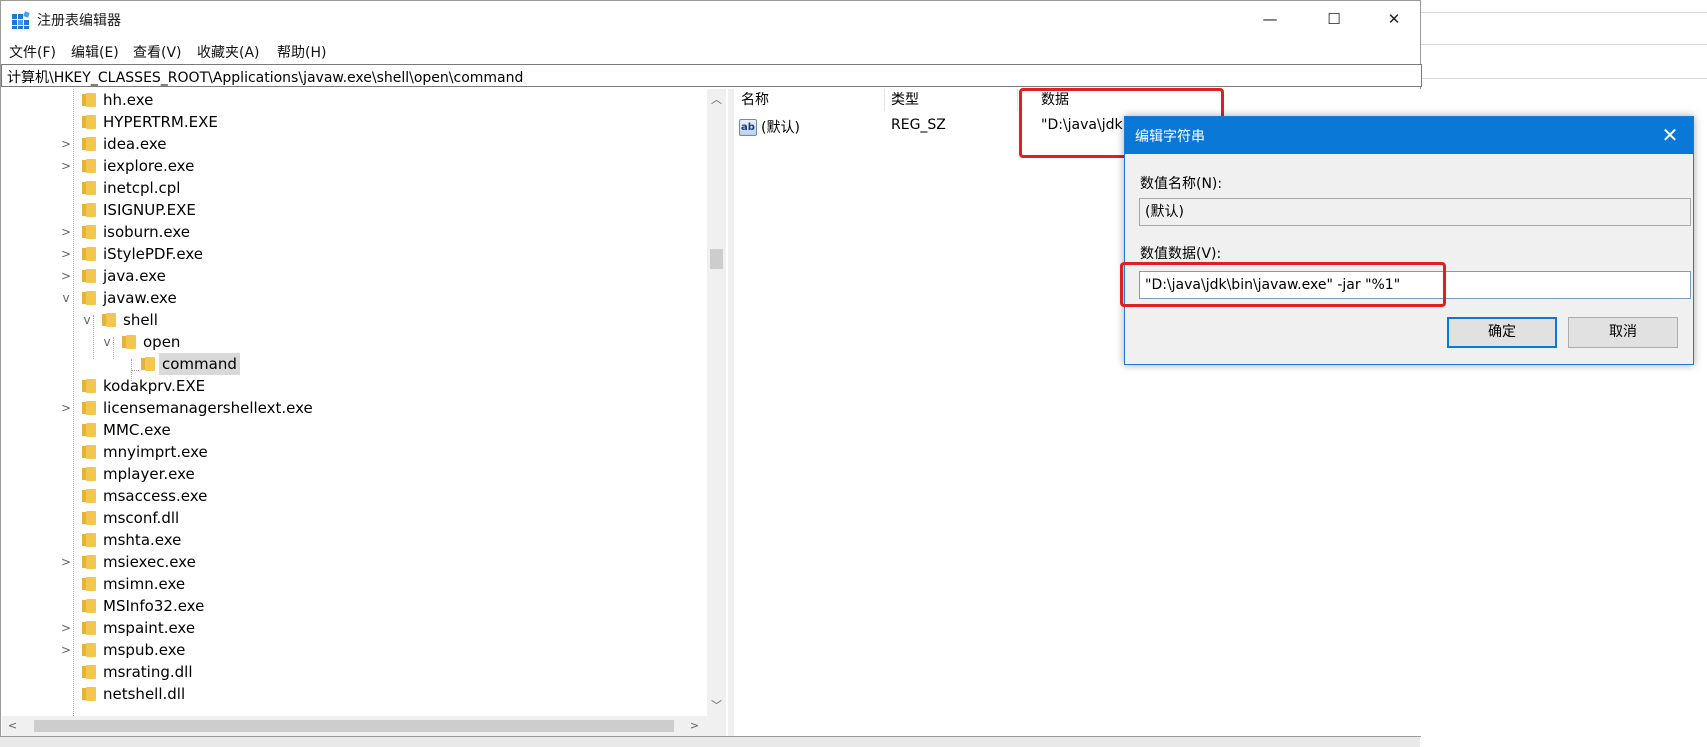 The height and width of the screenshot is (747, 1707). I want to click on value-name: (默认), so click(780, 127).